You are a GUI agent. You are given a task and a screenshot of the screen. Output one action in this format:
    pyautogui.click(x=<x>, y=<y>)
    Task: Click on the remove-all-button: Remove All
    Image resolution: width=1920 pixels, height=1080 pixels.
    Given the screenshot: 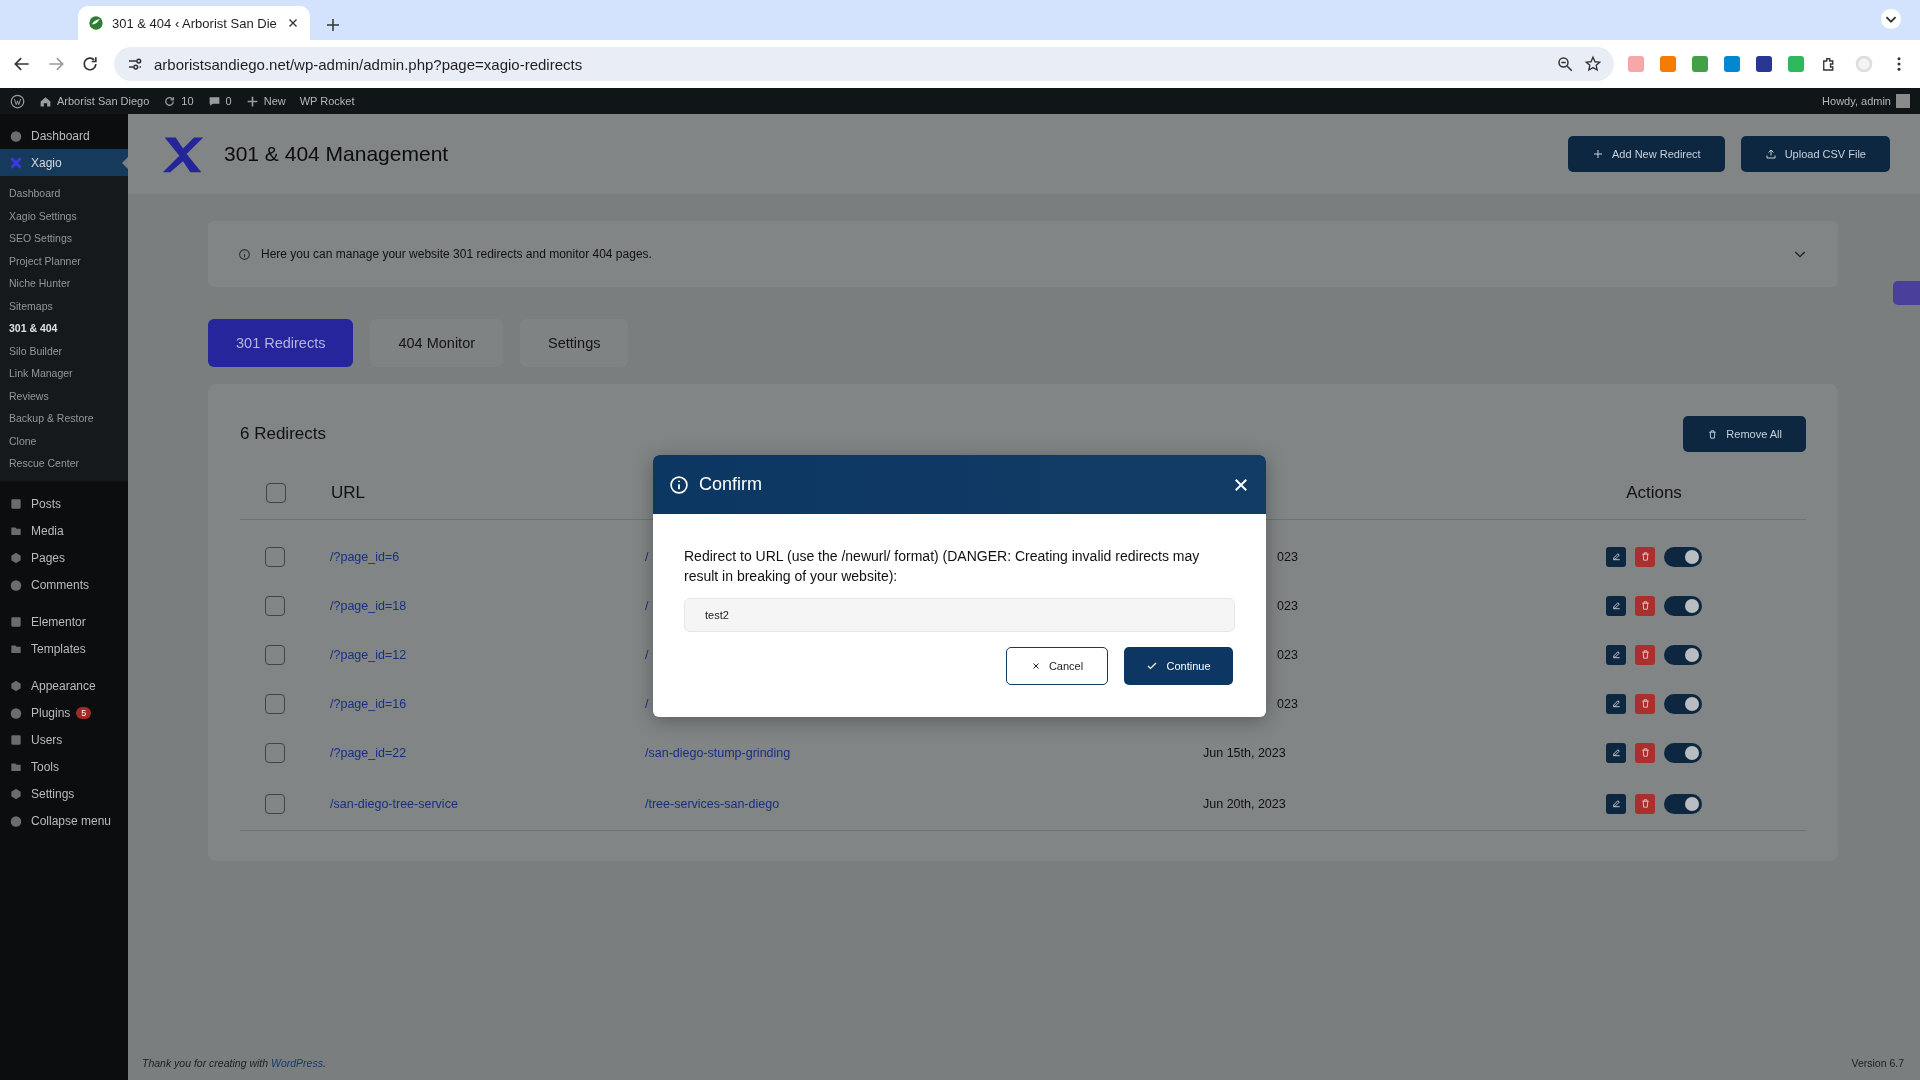 What is the action you would take?
    pyautogui.click(x=1744, y=434)
    